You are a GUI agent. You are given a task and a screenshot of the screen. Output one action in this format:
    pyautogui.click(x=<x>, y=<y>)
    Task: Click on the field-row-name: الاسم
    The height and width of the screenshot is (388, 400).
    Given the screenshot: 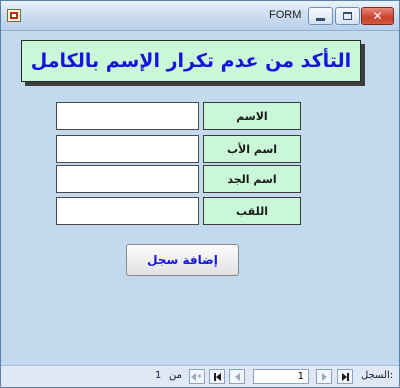 What is the action you would take?
    pyautogui.click(x=178, y=116)
    